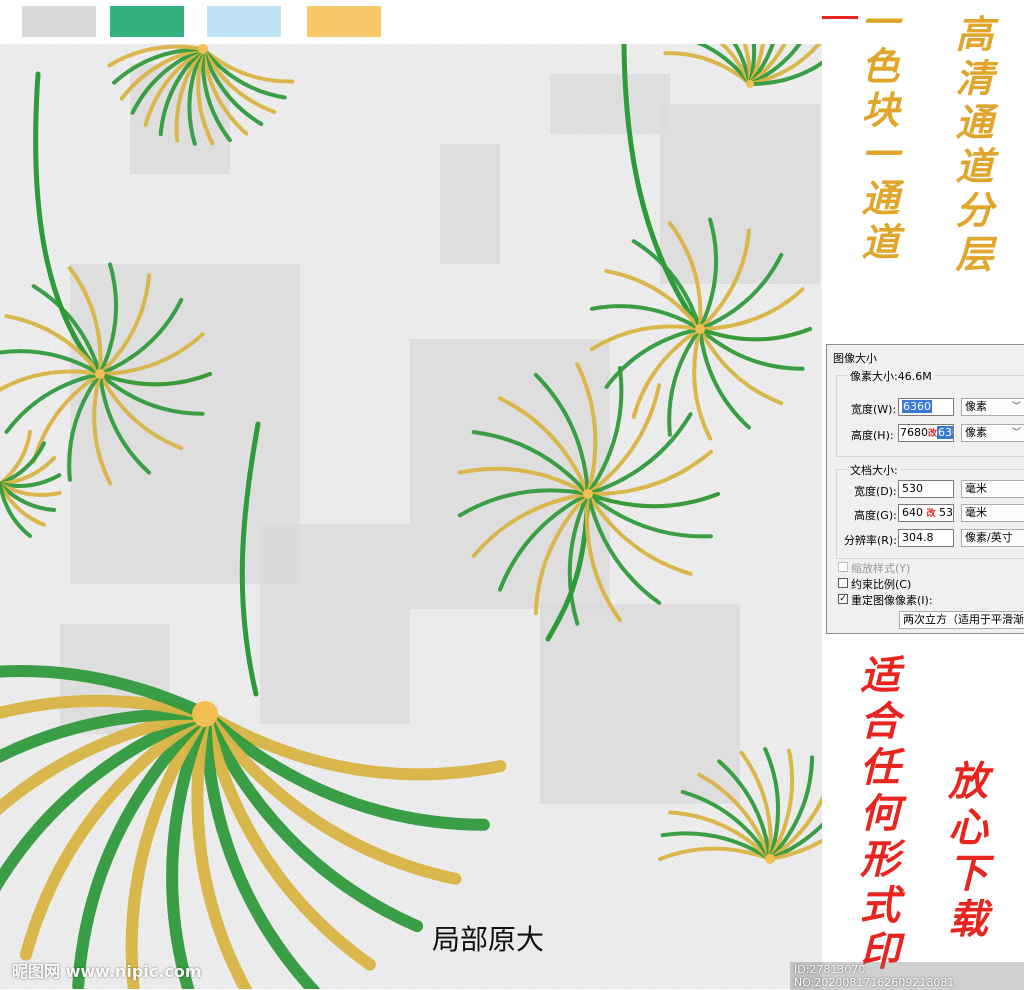 The image size is (1024, 990). What do you see at coordinates (992, 407) in the screenshot?
I see `width-unit-select: 像素 ﹀` at bounding box center [992, 407].